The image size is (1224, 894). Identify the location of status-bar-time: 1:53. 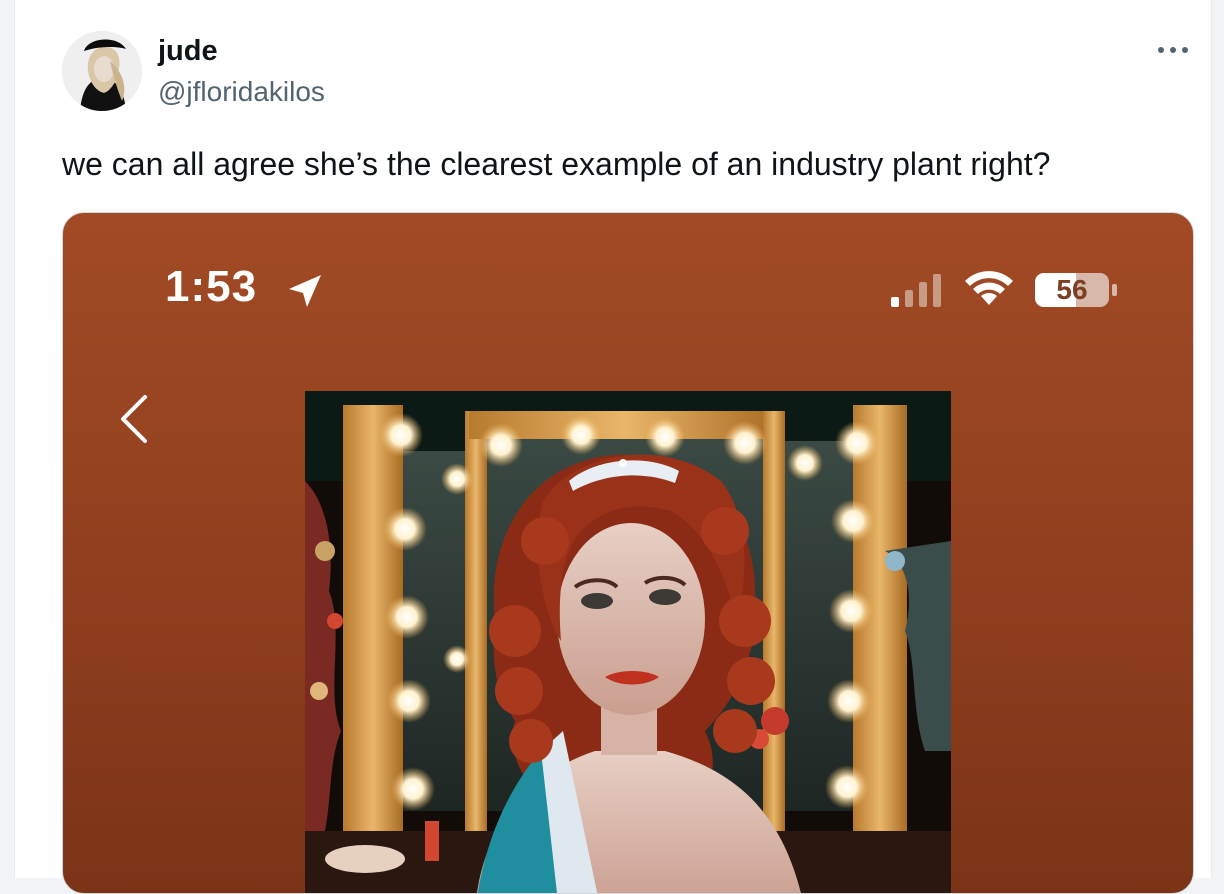
(211, 286).